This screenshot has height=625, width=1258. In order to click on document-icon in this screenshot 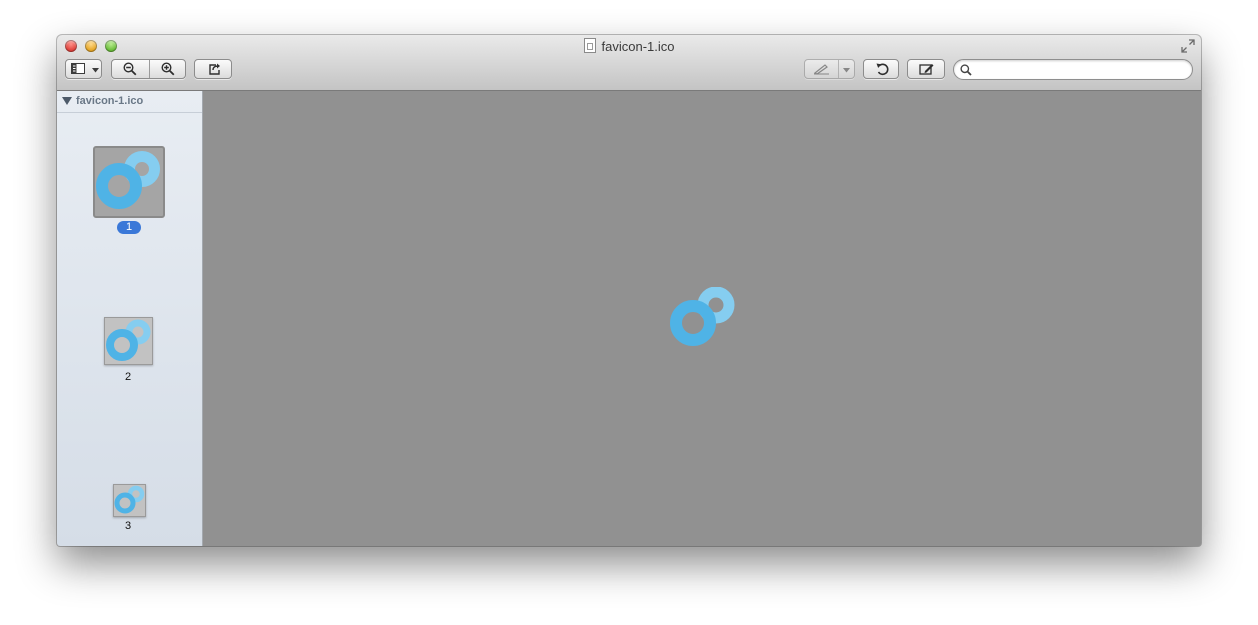, I will do `click(589, 45)`.